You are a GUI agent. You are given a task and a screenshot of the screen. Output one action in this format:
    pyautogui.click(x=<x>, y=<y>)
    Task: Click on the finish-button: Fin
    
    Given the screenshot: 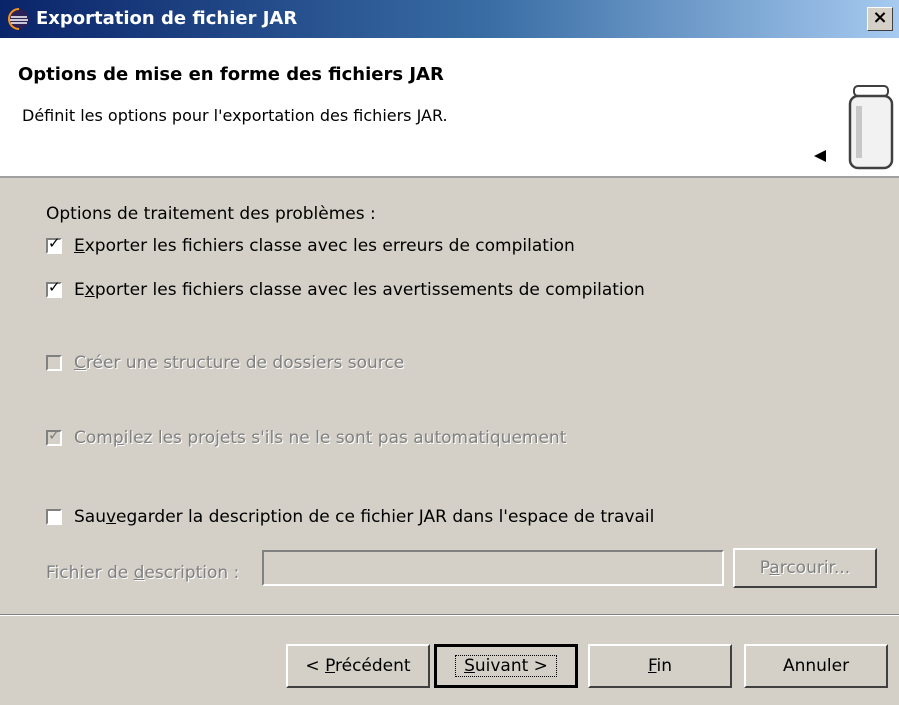 What is the action you would take?
    pyautogui.click(x=660, y=666)
    